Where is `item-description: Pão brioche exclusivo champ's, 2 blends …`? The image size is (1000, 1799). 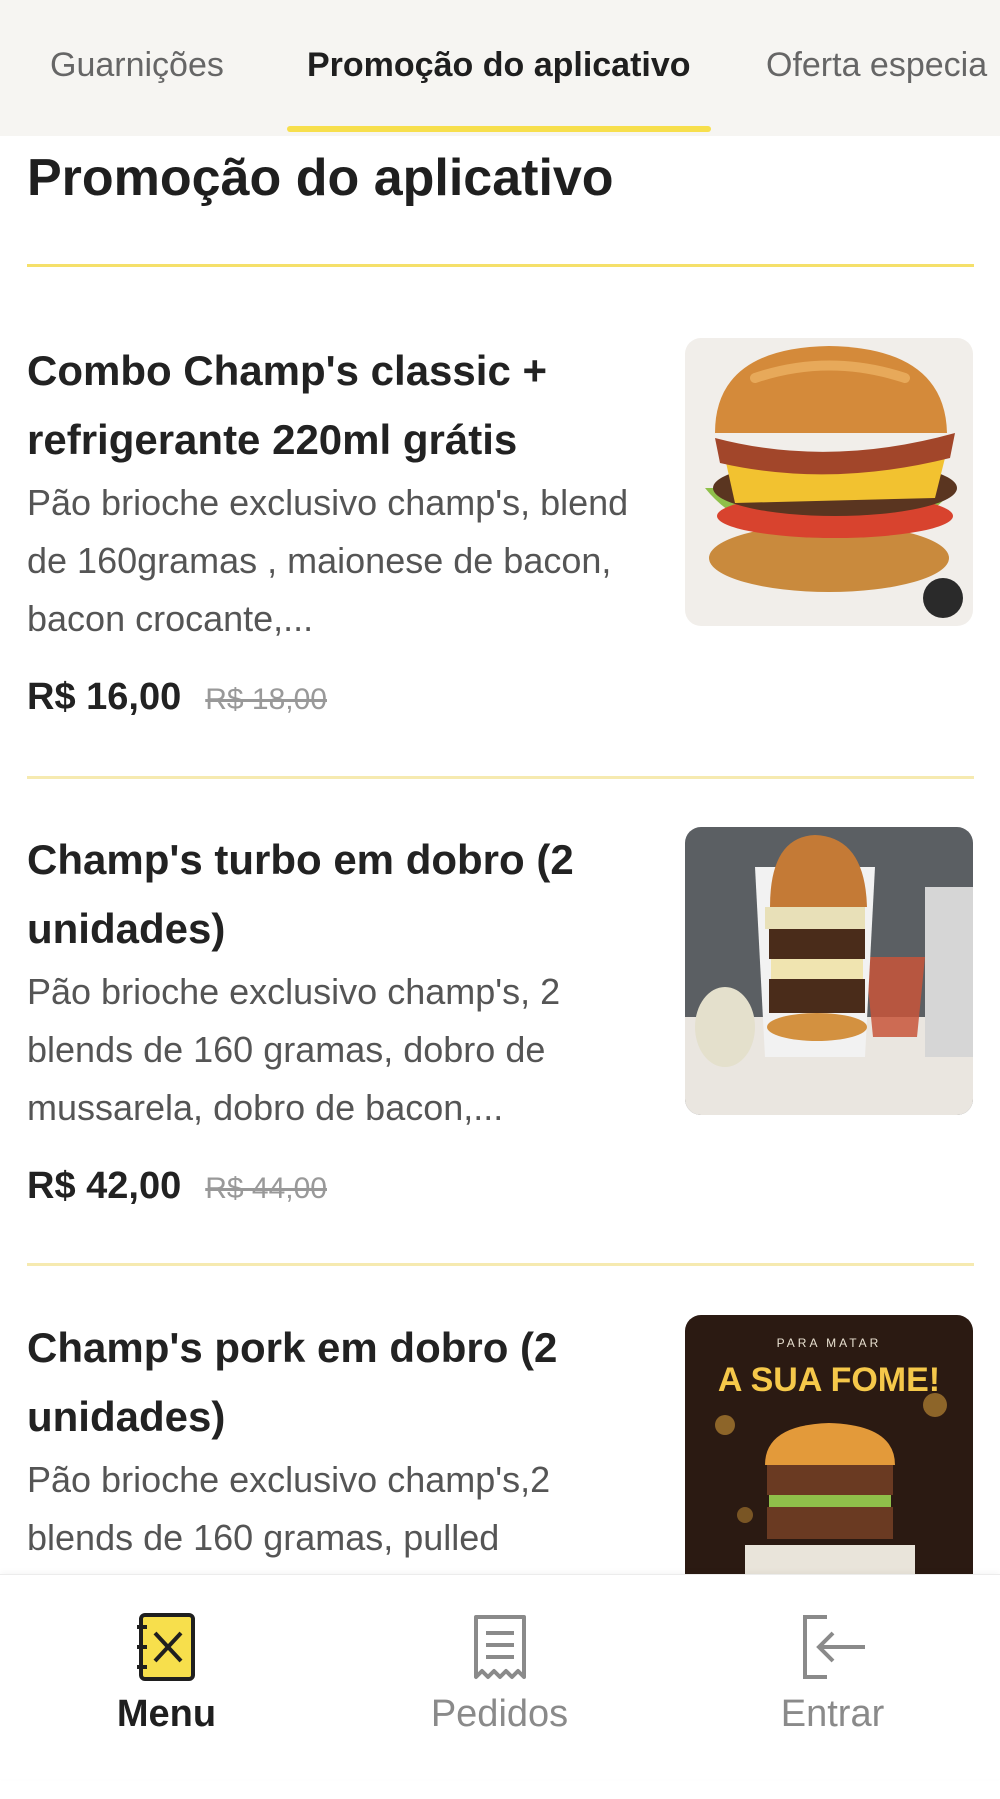
item-description: Pão brioche exclusivo champ's, 2 blends … is located at coordinates (294, 1049).